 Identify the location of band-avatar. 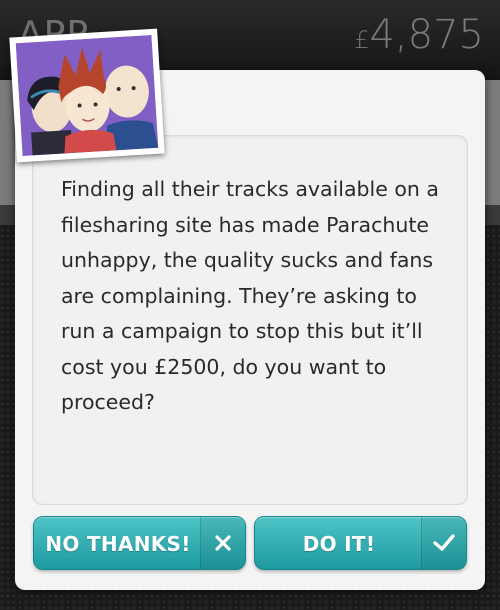
(87, 95).